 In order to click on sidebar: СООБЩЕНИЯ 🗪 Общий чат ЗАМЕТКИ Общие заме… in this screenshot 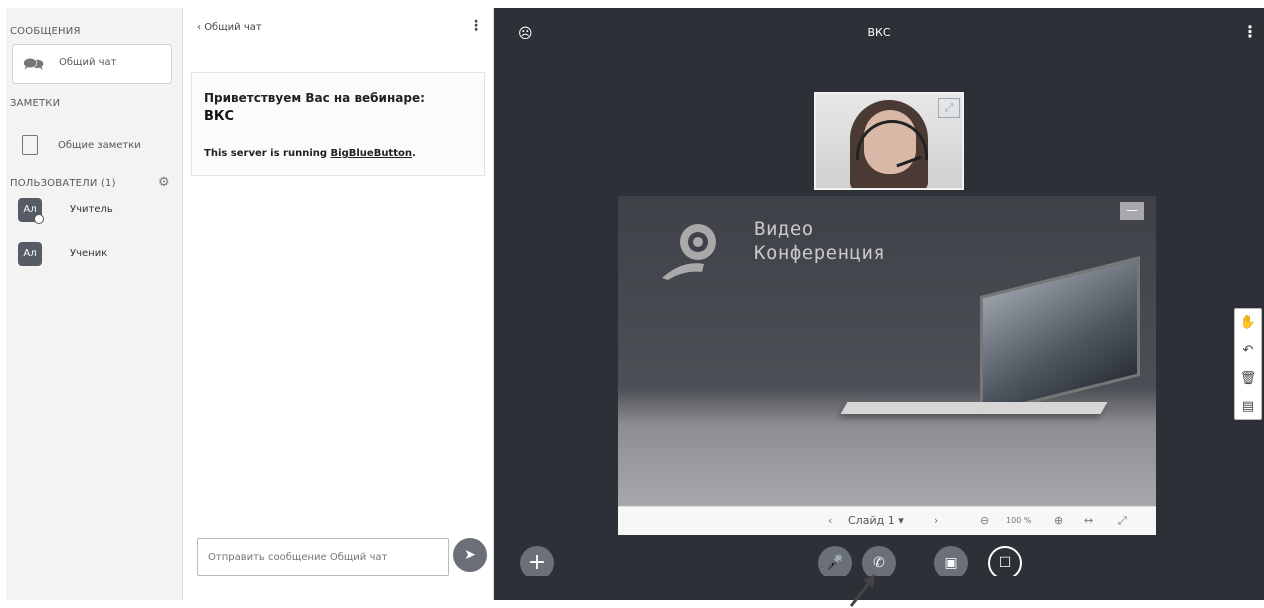, I will do `click(94, 304)`.